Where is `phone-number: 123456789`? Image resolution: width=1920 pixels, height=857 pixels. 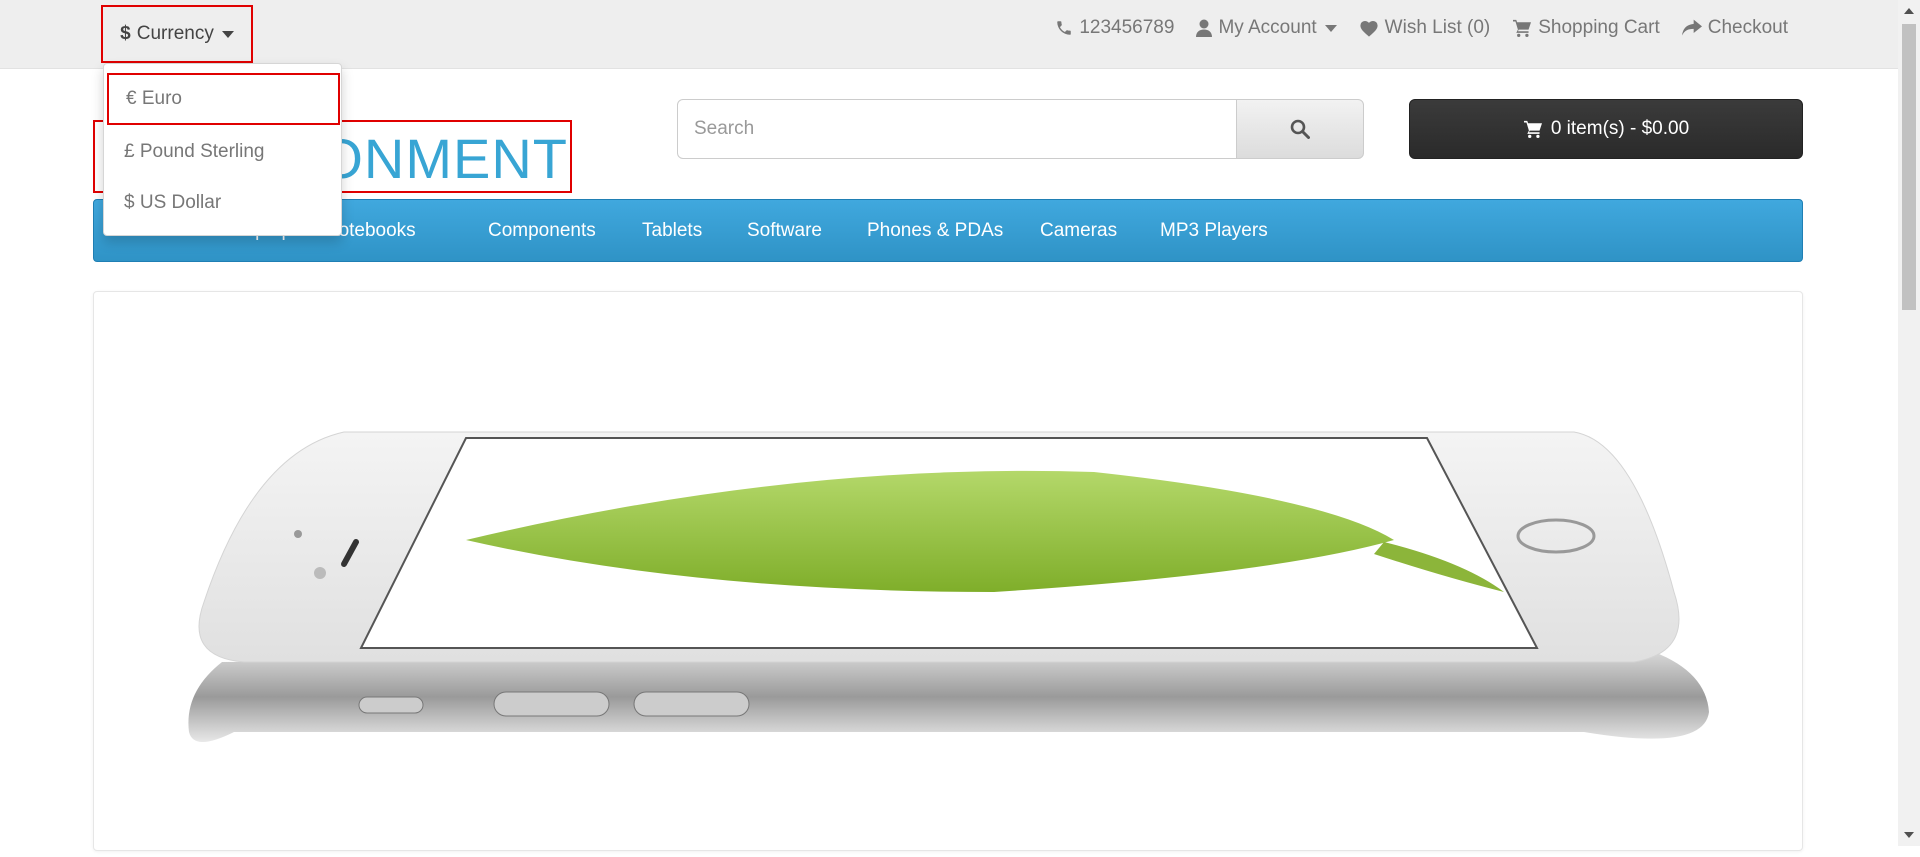 phone-number: 123456789 is located at coordinates (1127, 27).